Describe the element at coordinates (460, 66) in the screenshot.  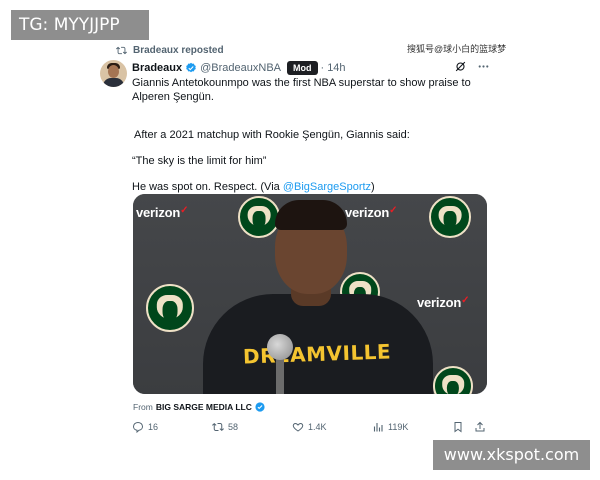
I see `grok-icon` at that location.